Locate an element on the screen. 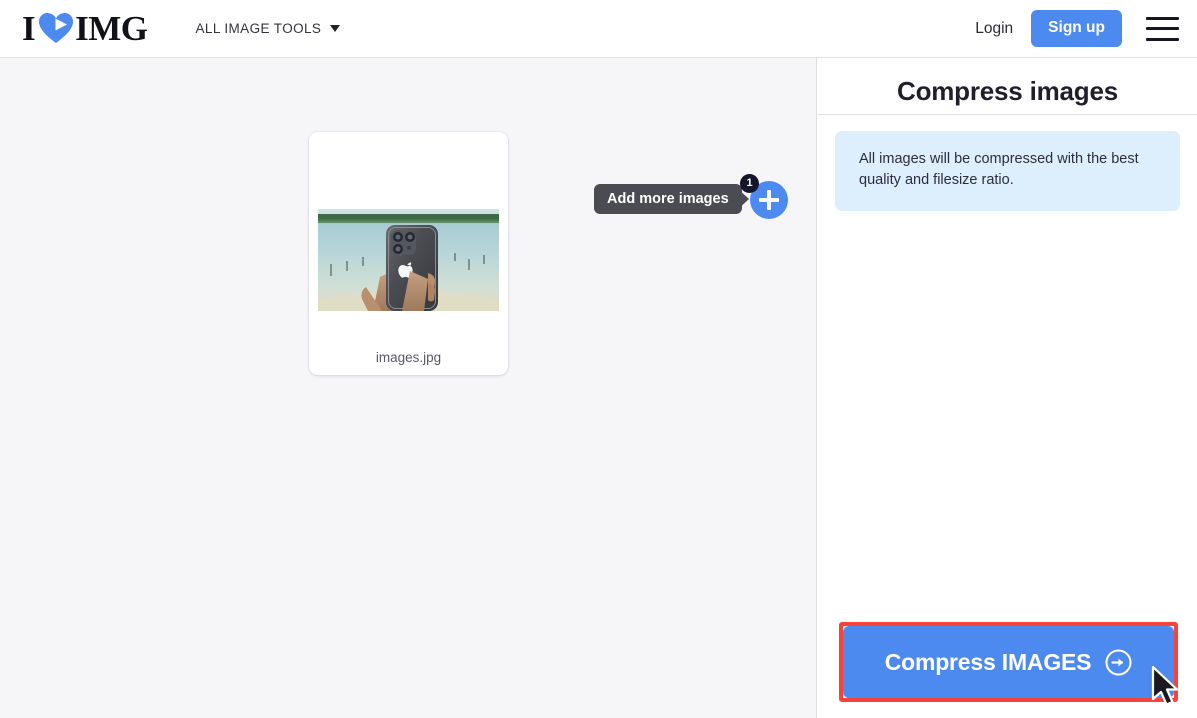 This screenshot has width=1197, height=718. compress-images-button: Compress IMAGES is located at coordinates (1008, 662).